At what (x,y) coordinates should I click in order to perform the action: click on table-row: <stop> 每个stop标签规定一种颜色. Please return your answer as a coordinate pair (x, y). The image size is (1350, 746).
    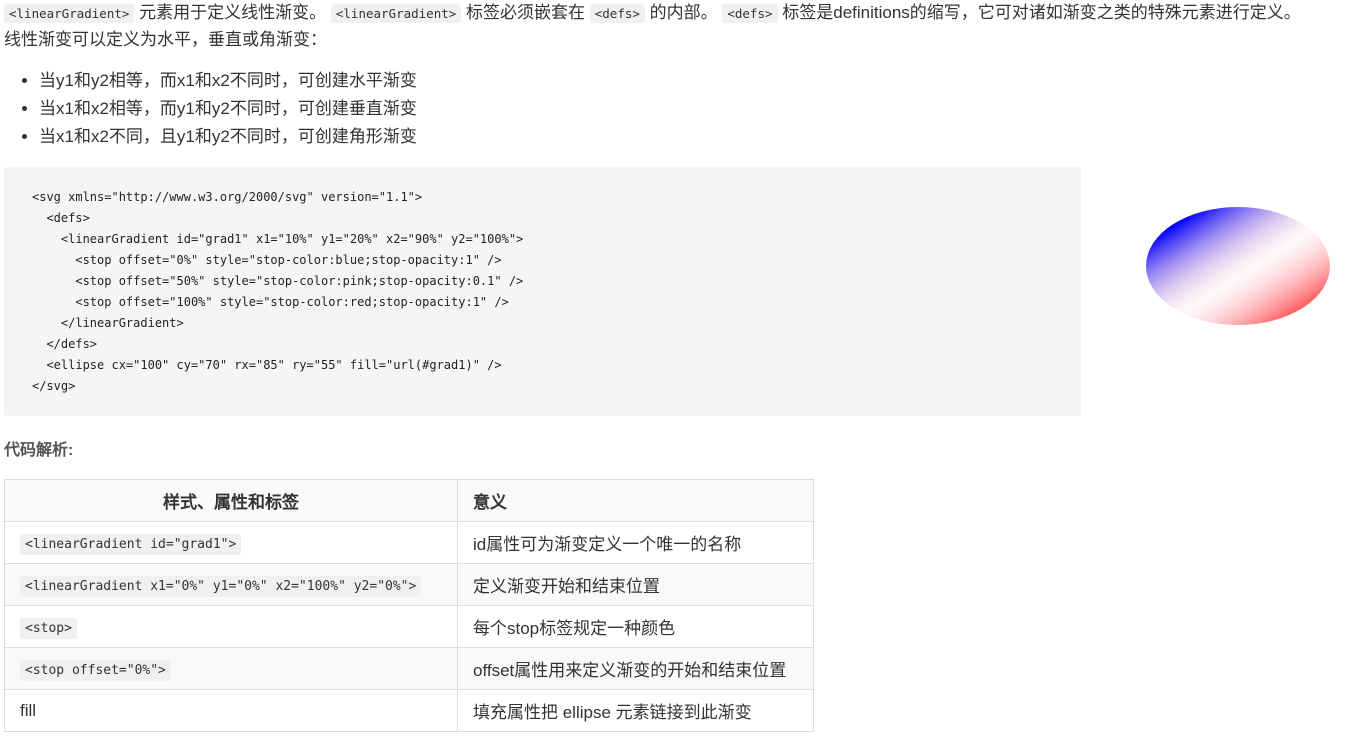
    Looking at the image, I should click on (409, 626).